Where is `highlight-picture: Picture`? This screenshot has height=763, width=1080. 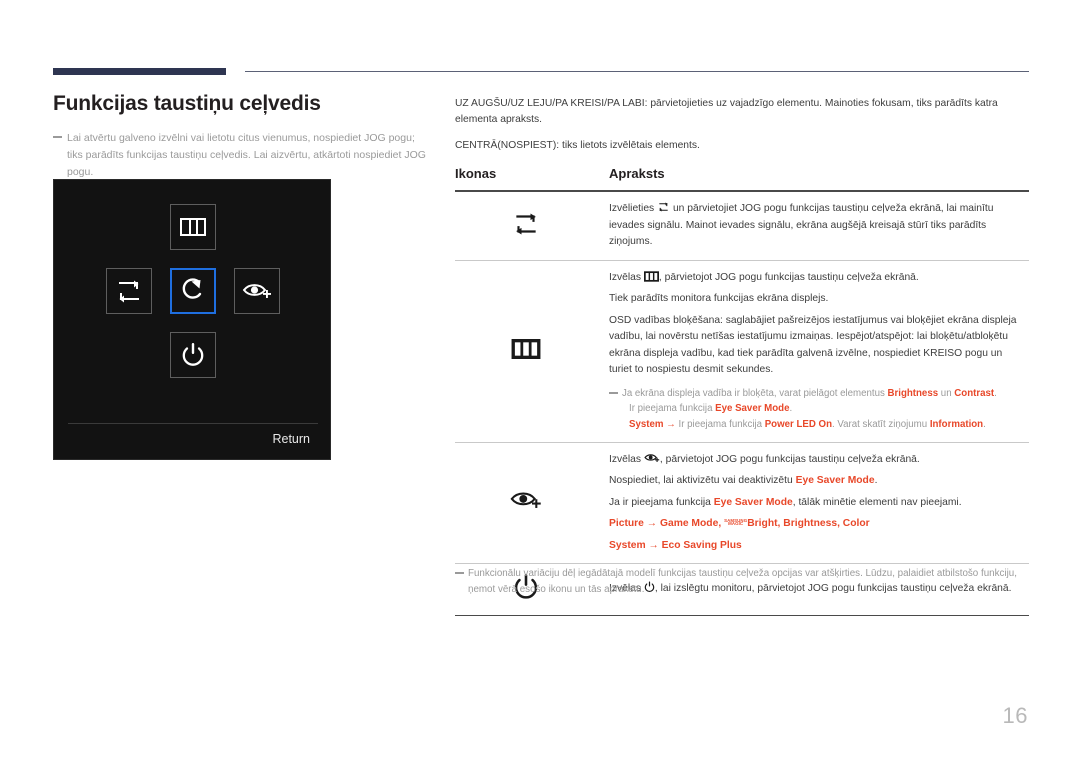 highlight-picture: Picture is located at coordinates (626, 524).